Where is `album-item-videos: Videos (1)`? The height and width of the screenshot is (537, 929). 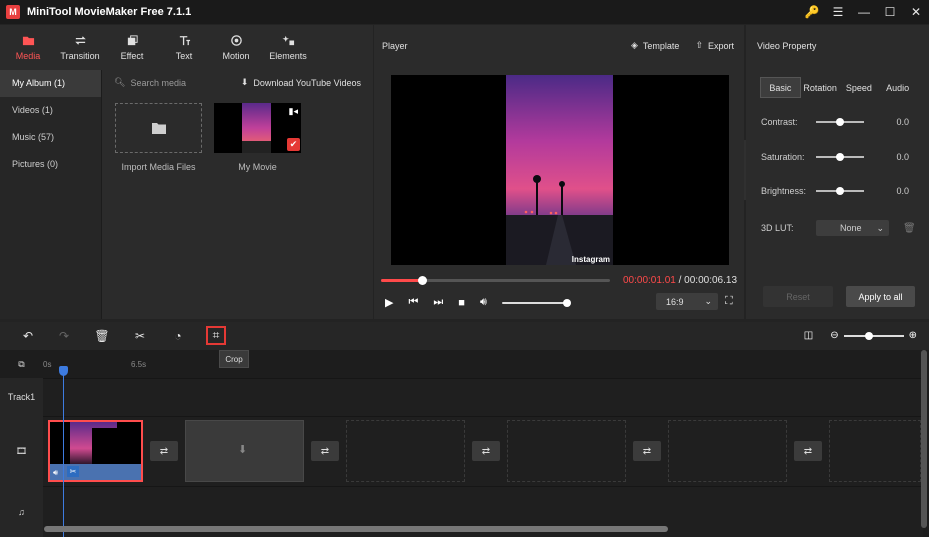 album-item-videos: Videos (1) is located at coordinates (50, 110).